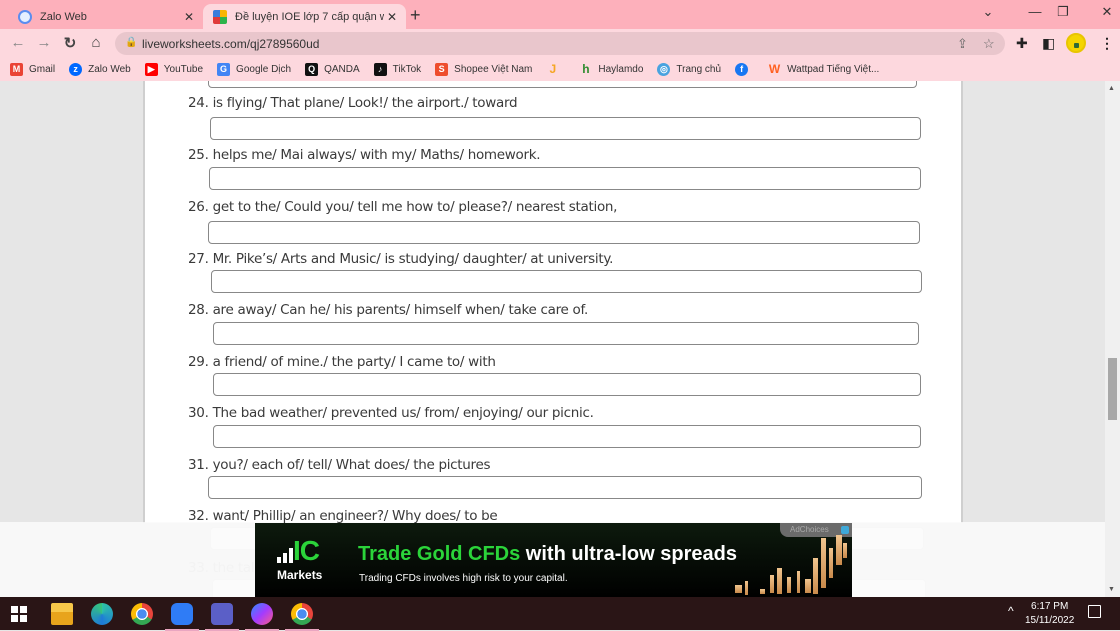 The image size is (1120, 631). I want to click on bookmark-item: S Shopee Việt Nam, so click(483, 69).